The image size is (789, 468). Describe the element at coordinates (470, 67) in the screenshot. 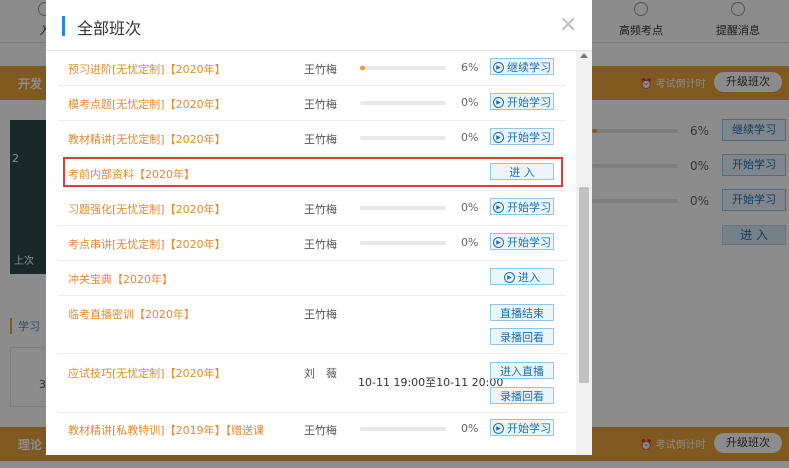

I see `progress-percent: 6%` at that location.